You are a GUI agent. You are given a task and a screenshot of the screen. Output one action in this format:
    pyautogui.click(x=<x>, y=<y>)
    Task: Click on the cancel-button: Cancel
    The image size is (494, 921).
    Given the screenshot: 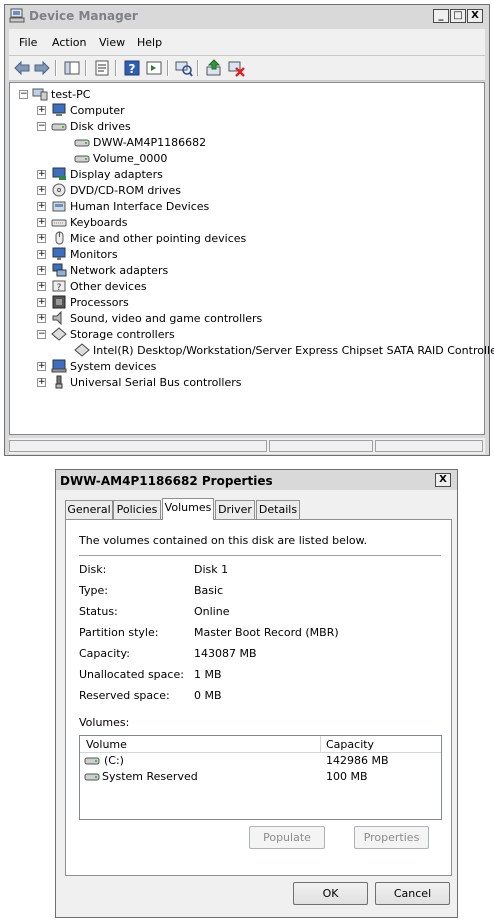 What is the action you would take?
    pyautogui.click(x=412, y=893)
    